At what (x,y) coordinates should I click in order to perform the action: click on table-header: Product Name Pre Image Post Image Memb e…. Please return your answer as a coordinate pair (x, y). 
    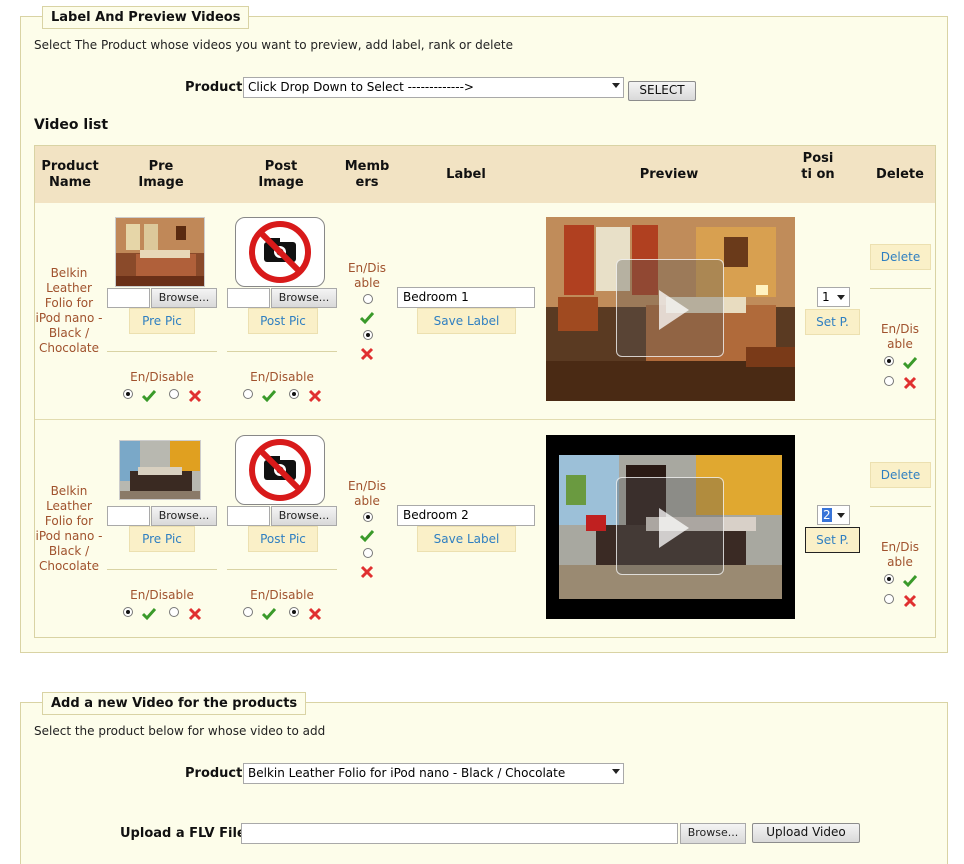
    Looking at the image, I should click on (485, 174).